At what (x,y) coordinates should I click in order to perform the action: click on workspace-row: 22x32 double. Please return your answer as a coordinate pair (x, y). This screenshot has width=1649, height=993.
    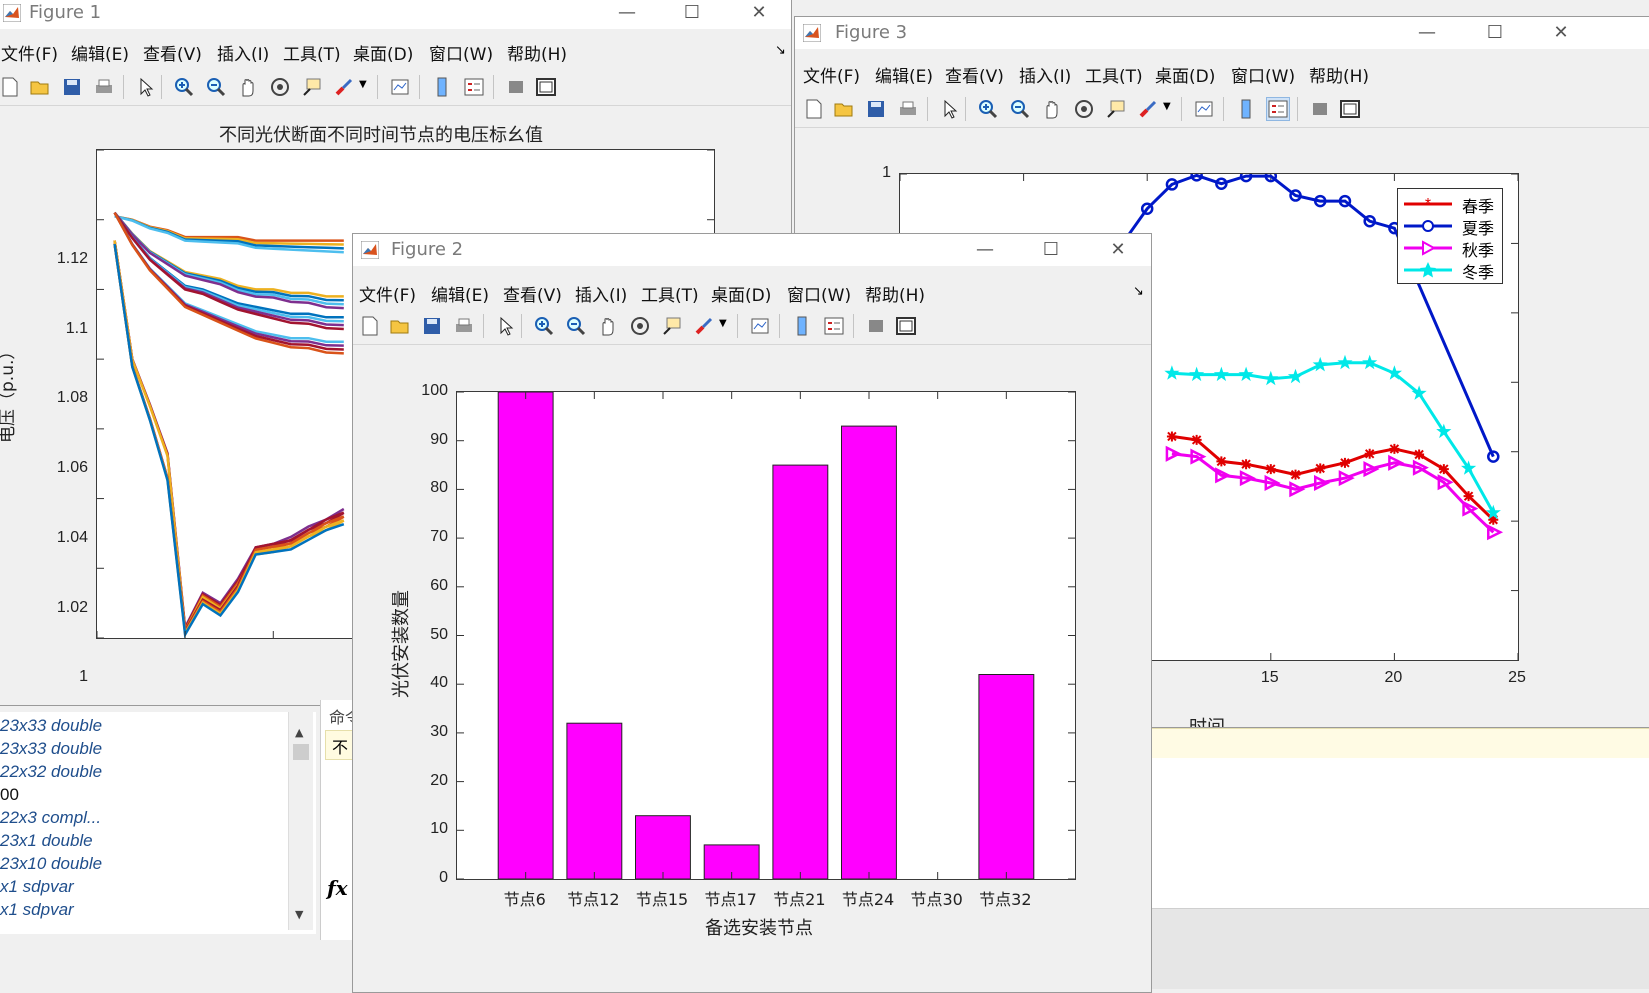
    Looking at the image, I should click on (51, 772).